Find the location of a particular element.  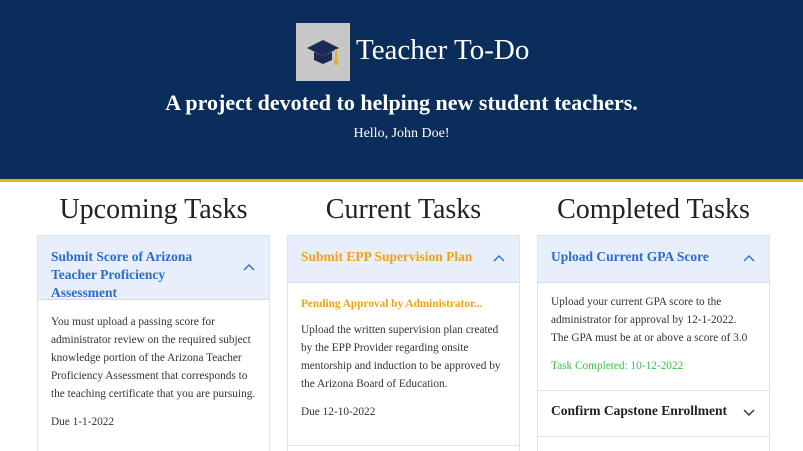

current-task-due-date: Due 12-10-2022 is located at coordinates (338, 412).